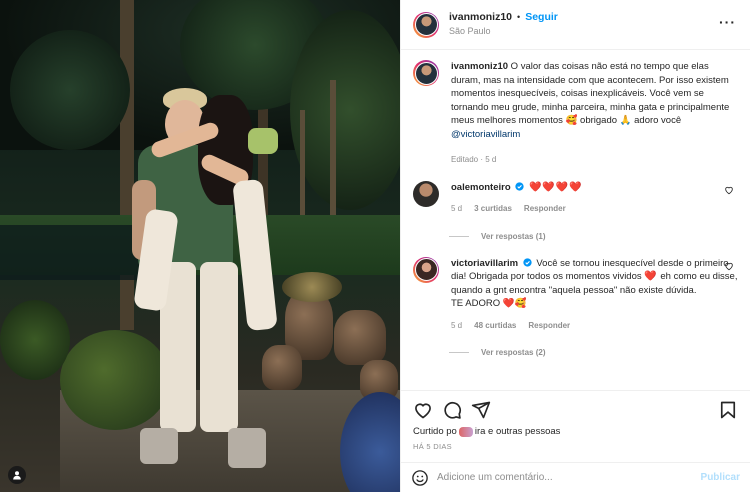 The width and height of the screenshot is (750, 492). Describe the element at coordinates (493, 209) in the screenshot. I see `comment-likes: 3 curtidas` at that location.